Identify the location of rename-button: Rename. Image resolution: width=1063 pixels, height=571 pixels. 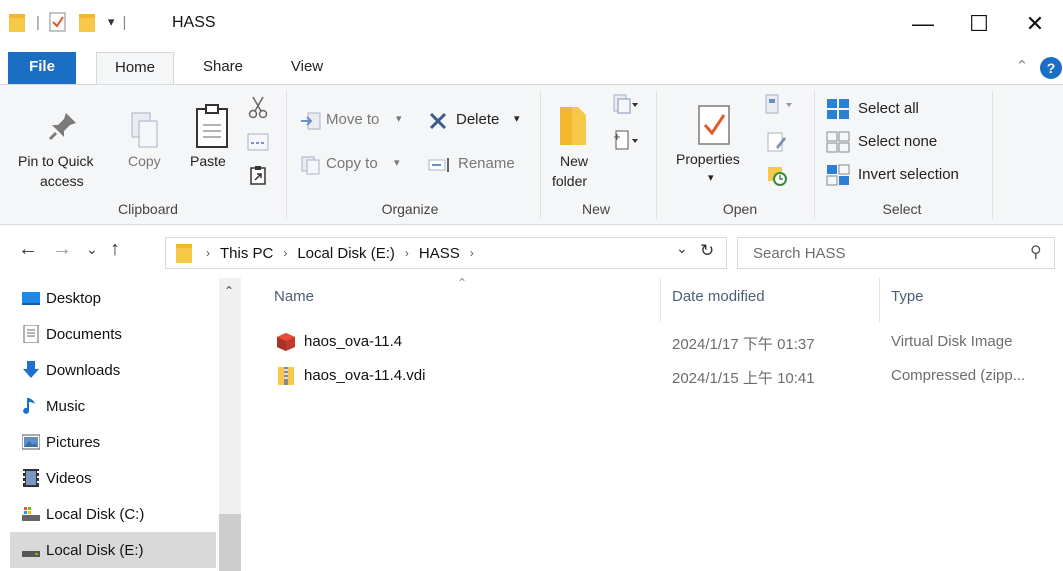
(479, 165).